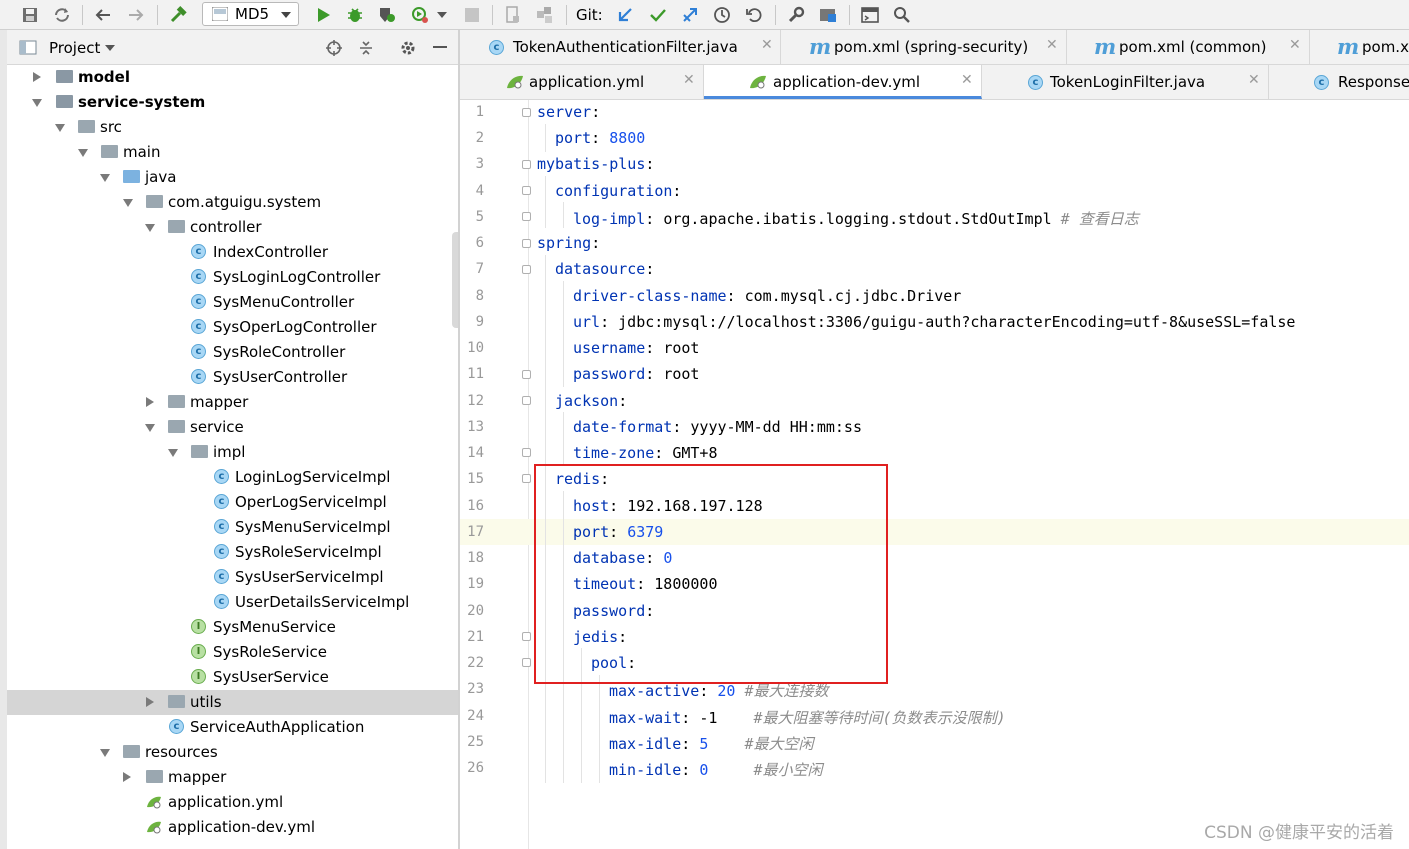 The height and width of the screenshot is (849, 1409). I want to click on locate-target-icon, so click(334, 48).